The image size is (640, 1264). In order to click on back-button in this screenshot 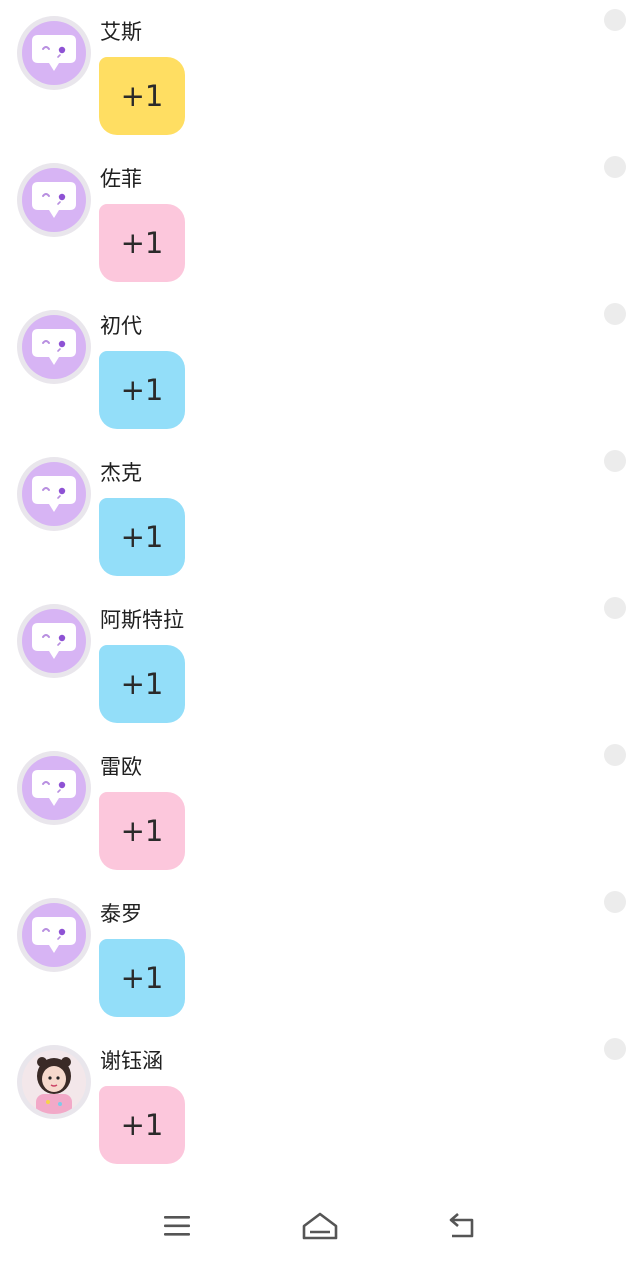, I will do `click(462, 1226)`.